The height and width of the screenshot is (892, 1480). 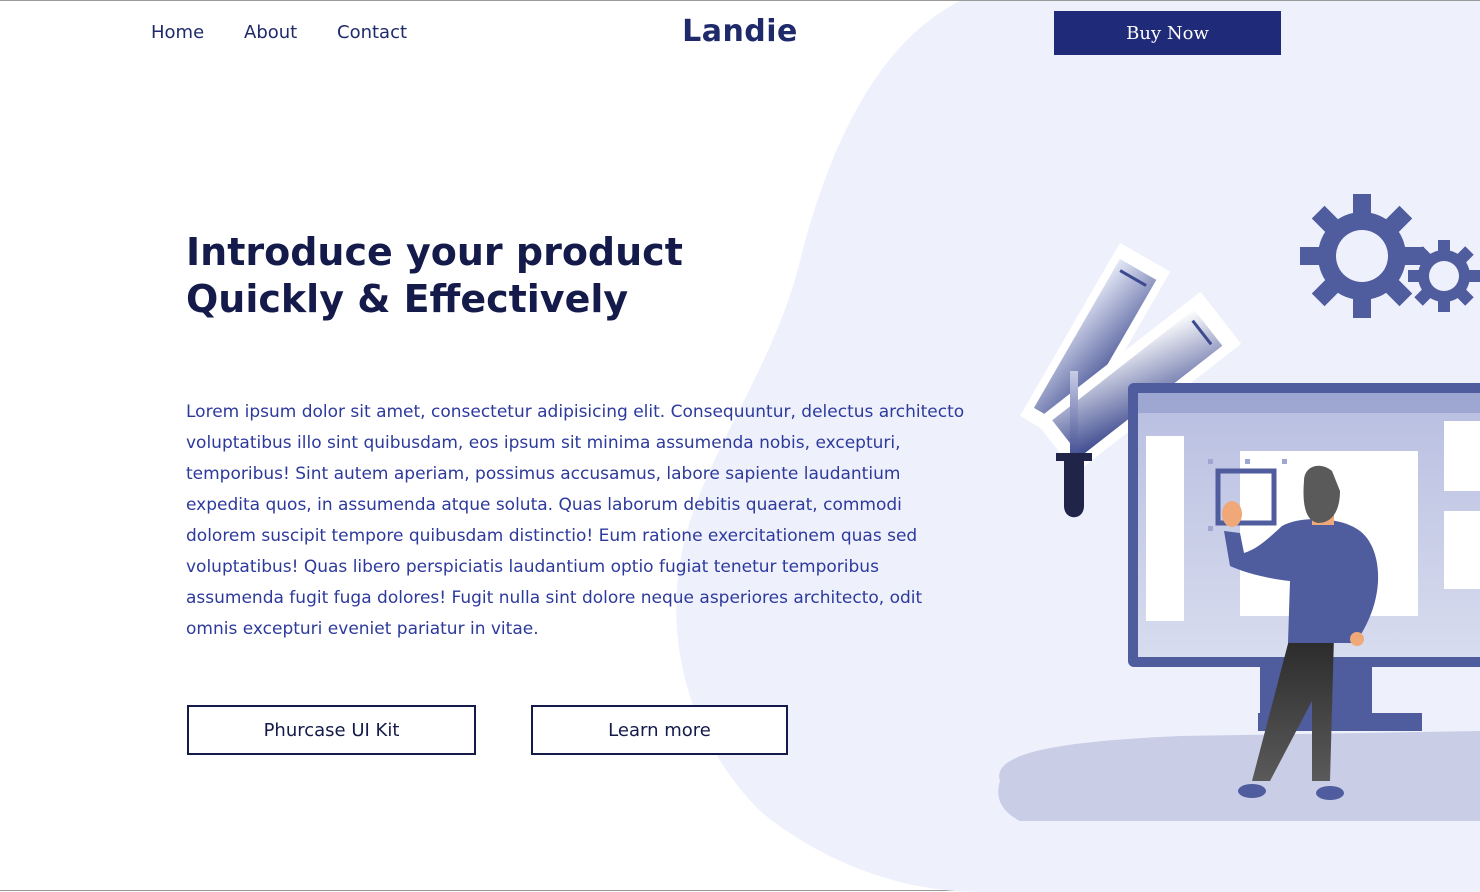 I want to click on purchase-ui-kit-button: Phurcase UI Kit, so click(x=331, y=730).